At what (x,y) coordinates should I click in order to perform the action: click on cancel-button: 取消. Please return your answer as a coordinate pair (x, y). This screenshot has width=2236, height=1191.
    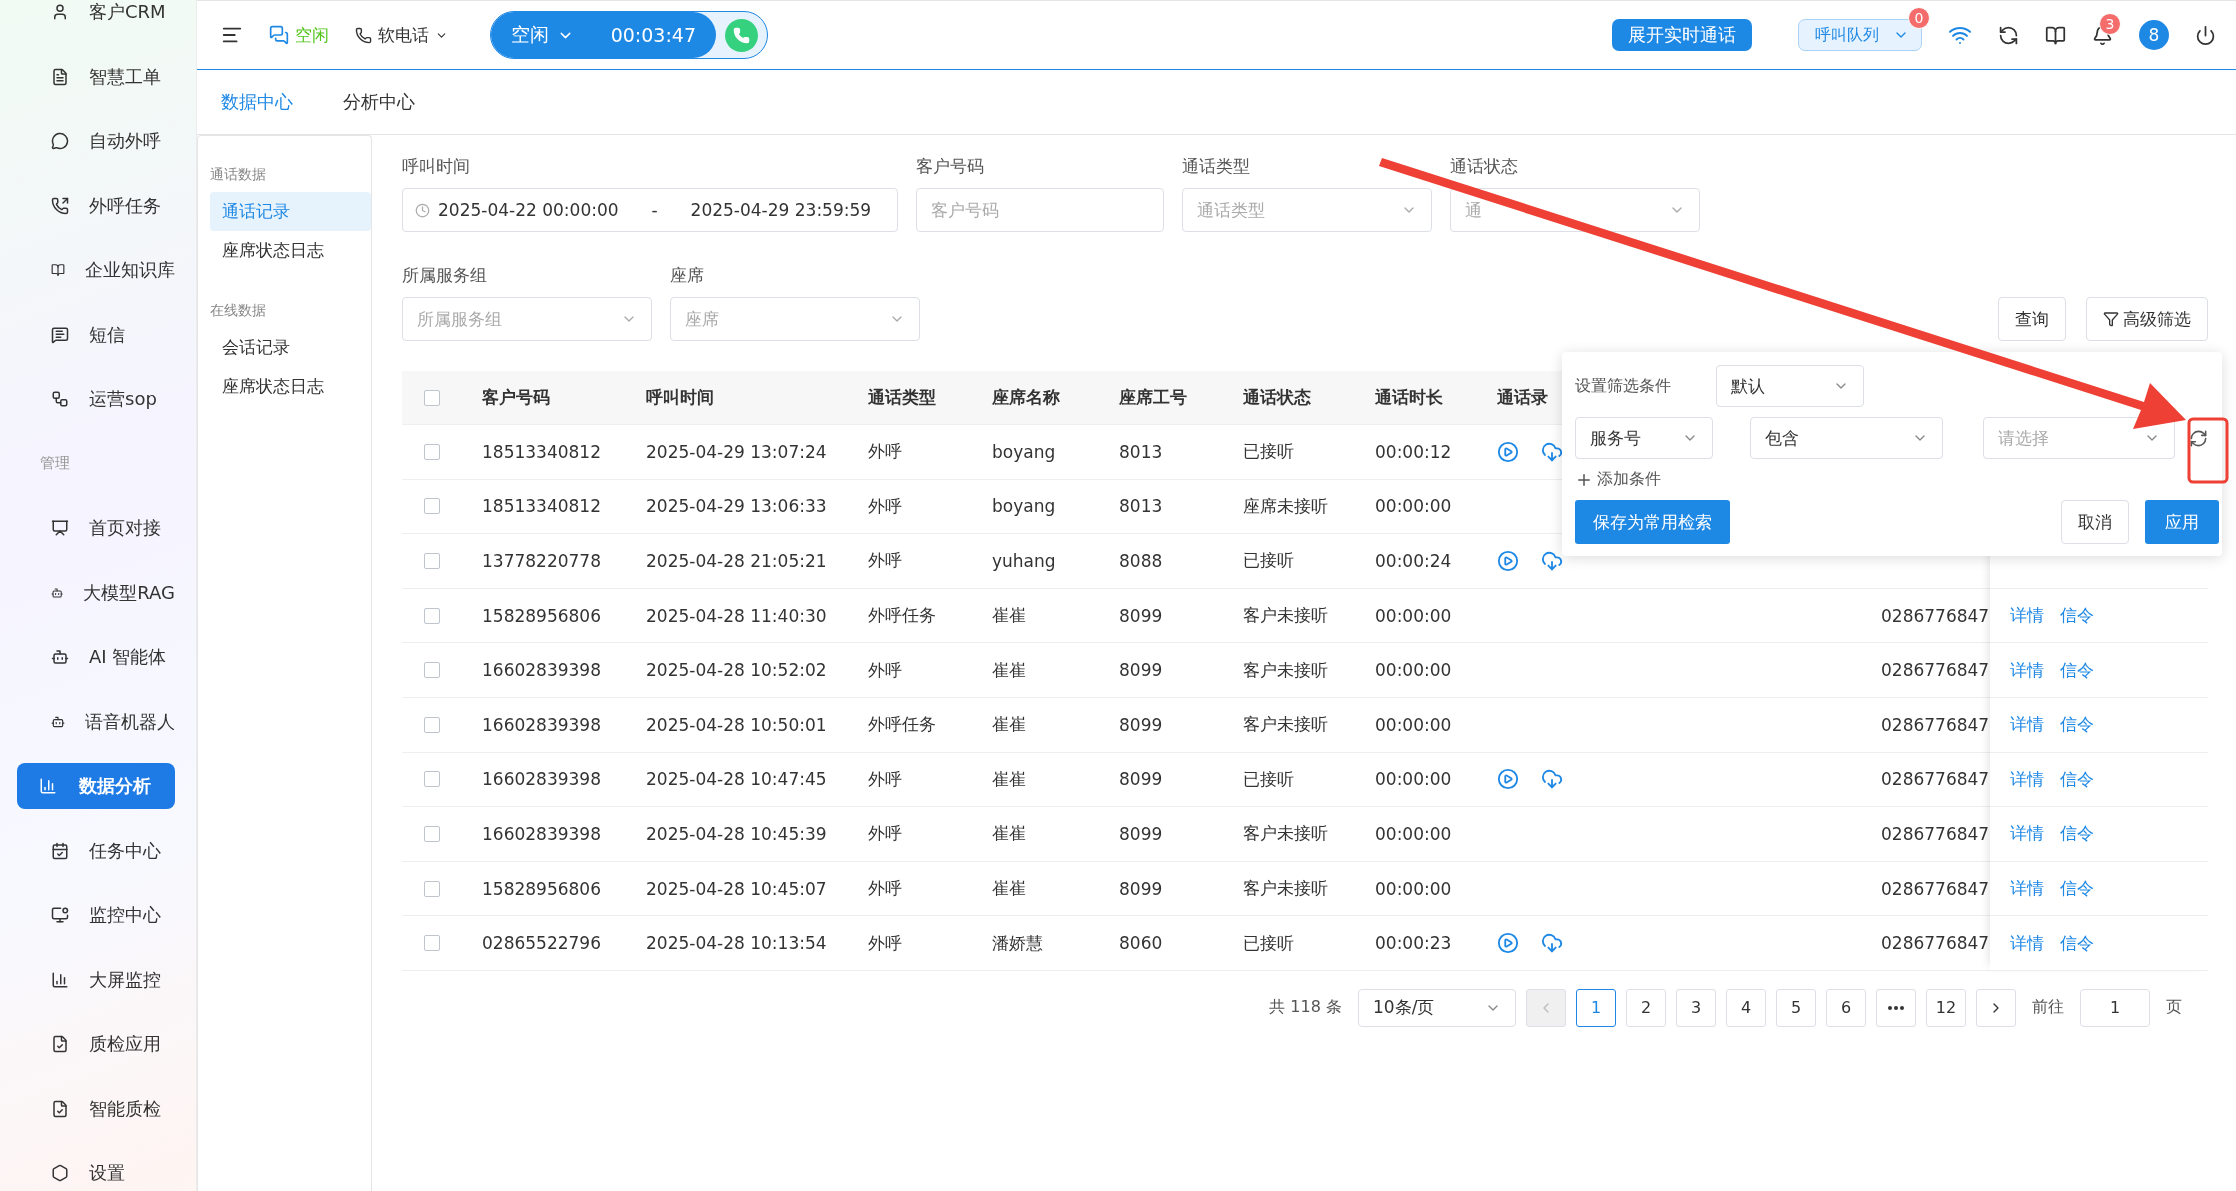
    Looking at the image, I should click on (2095, 522).